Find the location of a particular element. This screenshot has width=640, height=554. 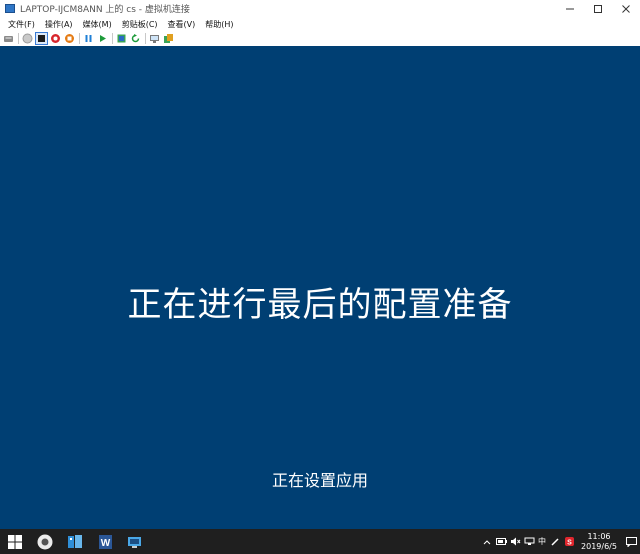

close-icon is located at coordinates (626, 8).